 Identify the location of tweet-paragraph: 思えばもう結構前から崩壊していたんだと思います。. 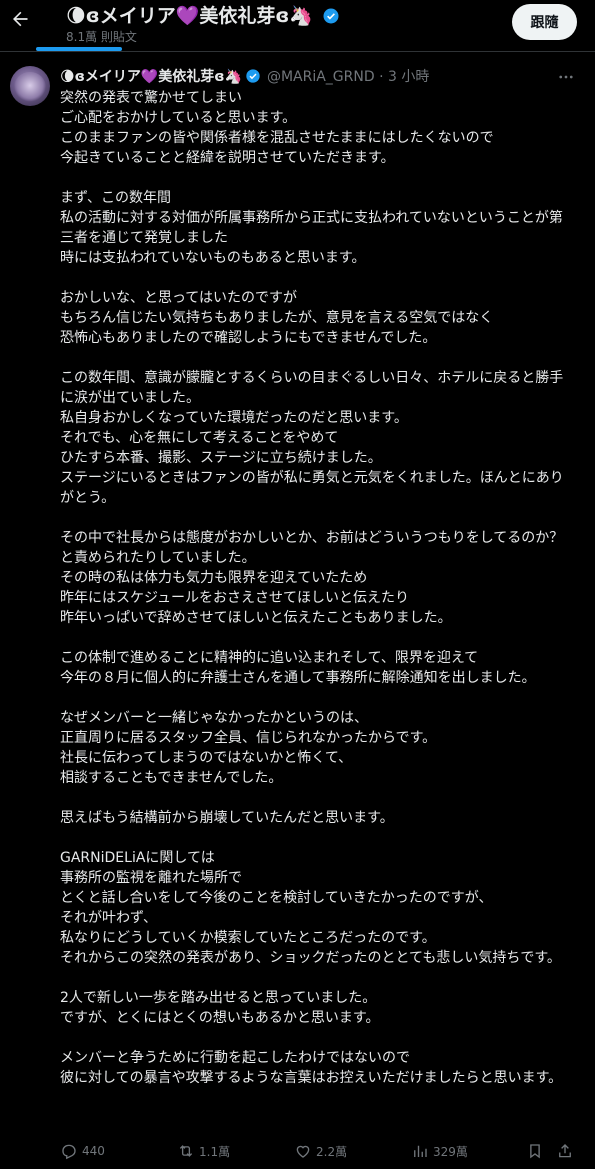
(227, 818).